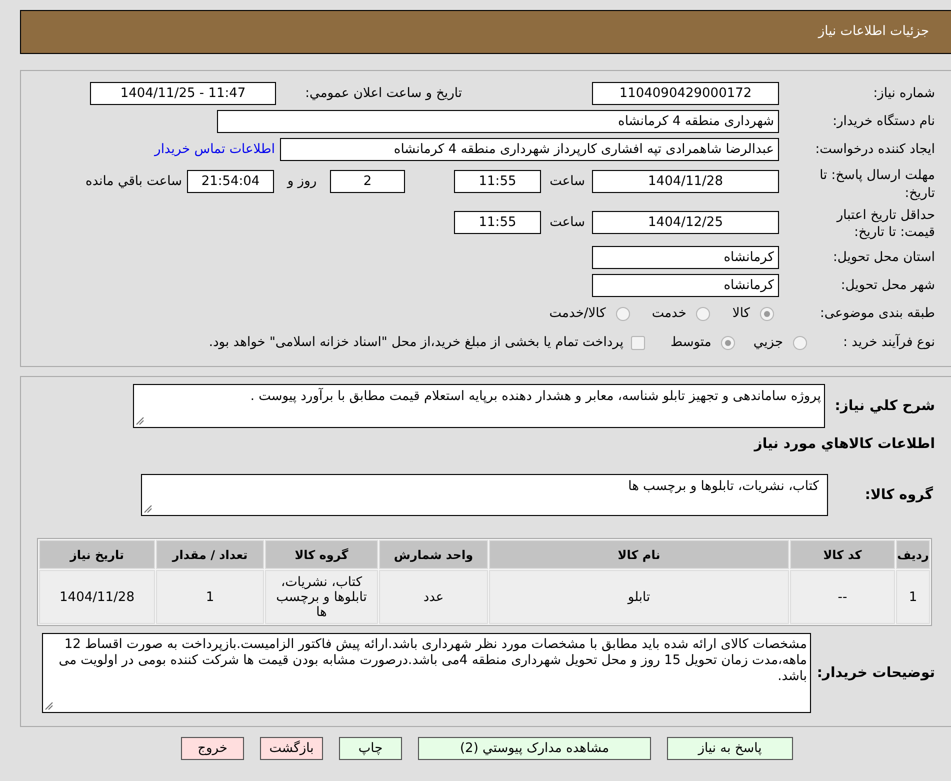 This screenshot has width=951, height=781. What do you see at coordinates (433, 554) in the screenshot?
I see `table-header-cell: واحد شمارش` at bounding box center [433, 554].